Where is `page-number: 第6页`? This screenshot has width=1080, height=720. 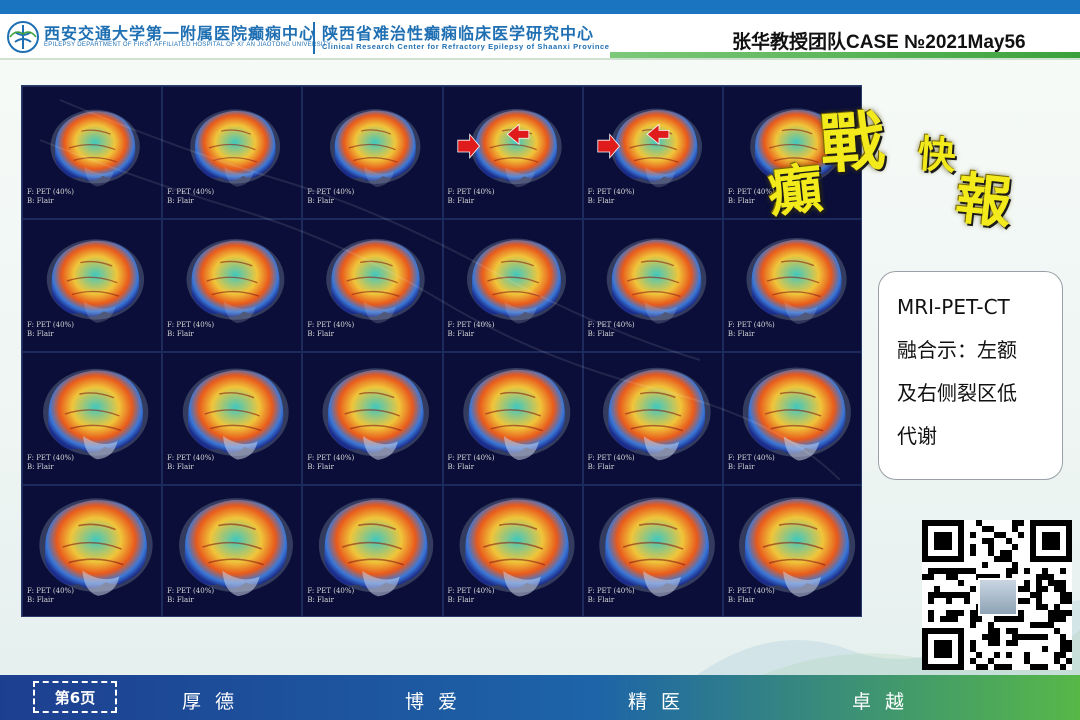
page-number: 第6页 is located at coordinates (75, 697).